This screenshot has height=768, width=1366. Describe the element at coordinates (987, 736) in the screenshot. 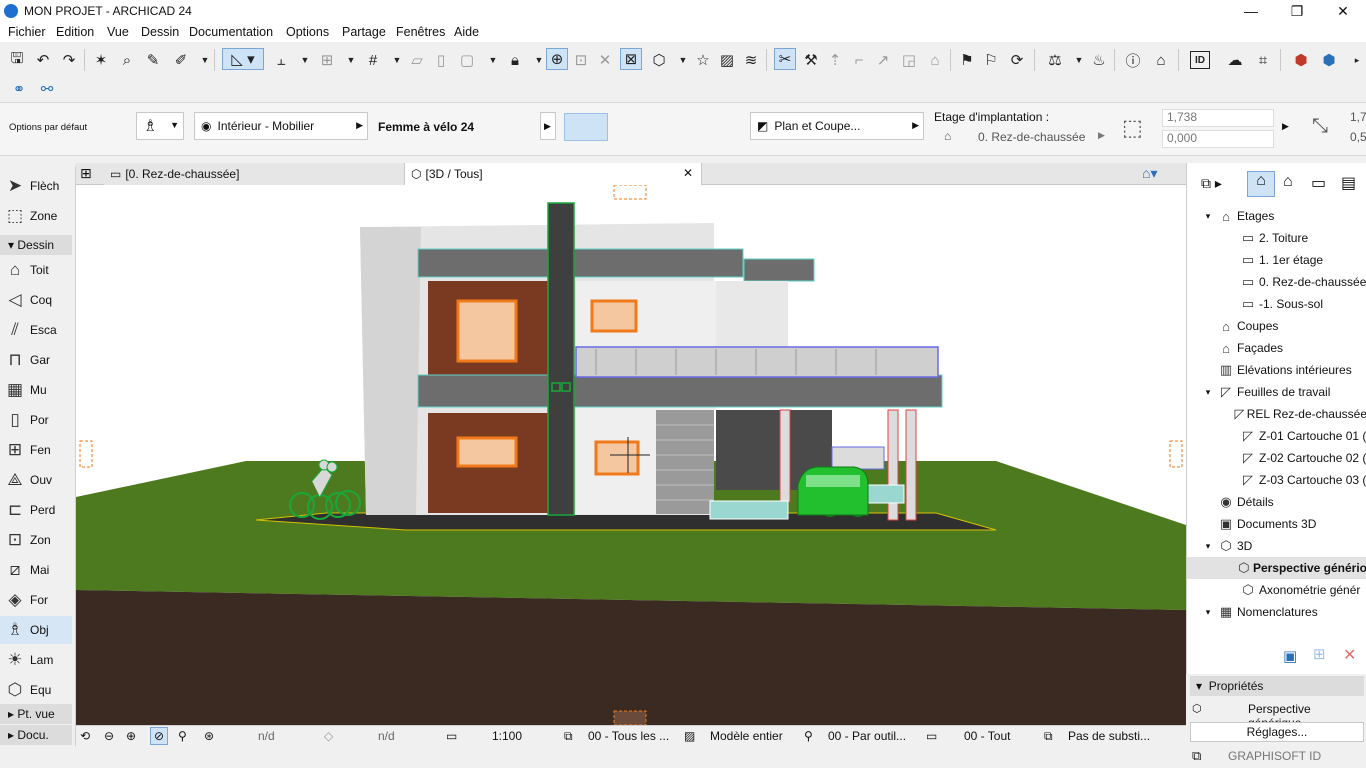

I see `renovation-filter-value: 00 - Tout` at that location.